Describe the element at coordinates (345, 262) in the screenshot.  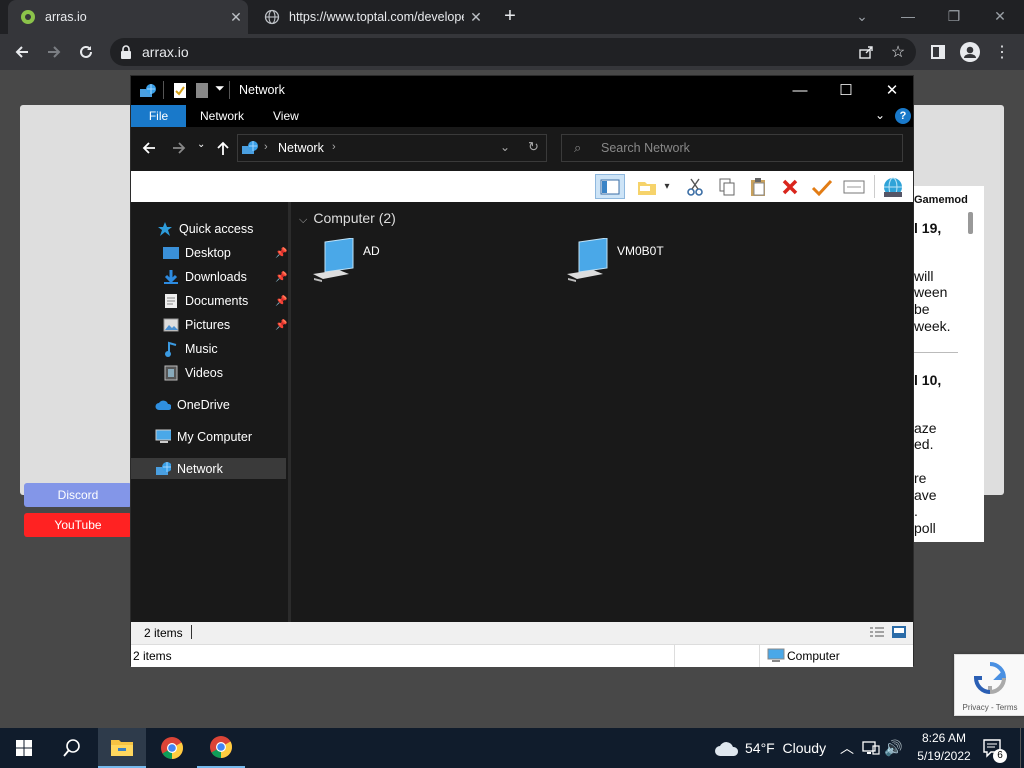
I see `computer-item-ad: AD` at that location.